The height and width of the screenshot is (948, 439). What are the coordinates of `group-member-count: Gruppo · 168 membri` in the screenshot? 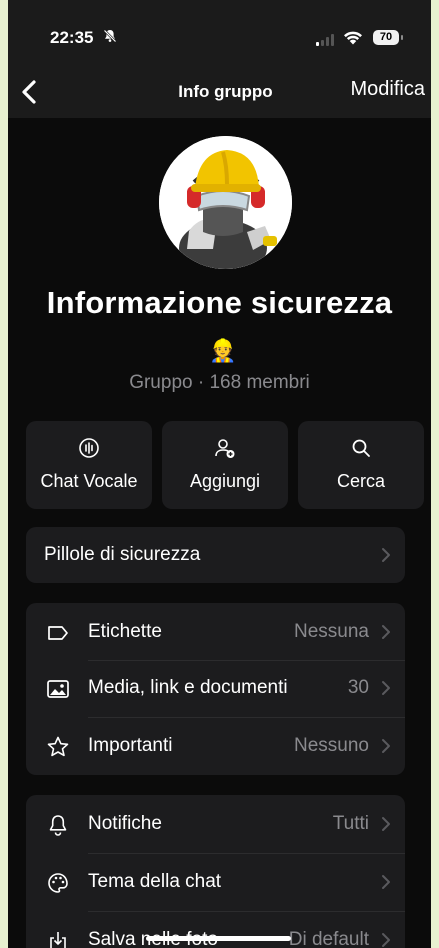 It's located at (219, 382).